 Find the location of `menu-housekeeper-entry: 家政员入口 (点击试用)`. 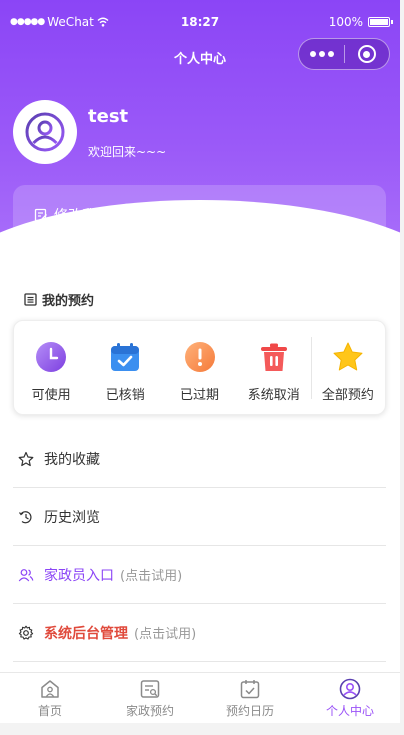

menu-housekeeper-entry: 家政员入口 (点击试用) is located at coordinates (199, 575).